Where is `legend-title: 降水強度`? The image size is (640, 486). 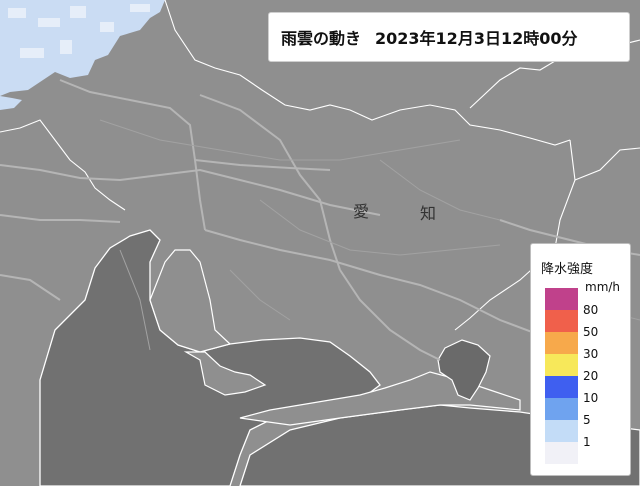 legend-title: 降水強度 is located at coordinates (567, 269).